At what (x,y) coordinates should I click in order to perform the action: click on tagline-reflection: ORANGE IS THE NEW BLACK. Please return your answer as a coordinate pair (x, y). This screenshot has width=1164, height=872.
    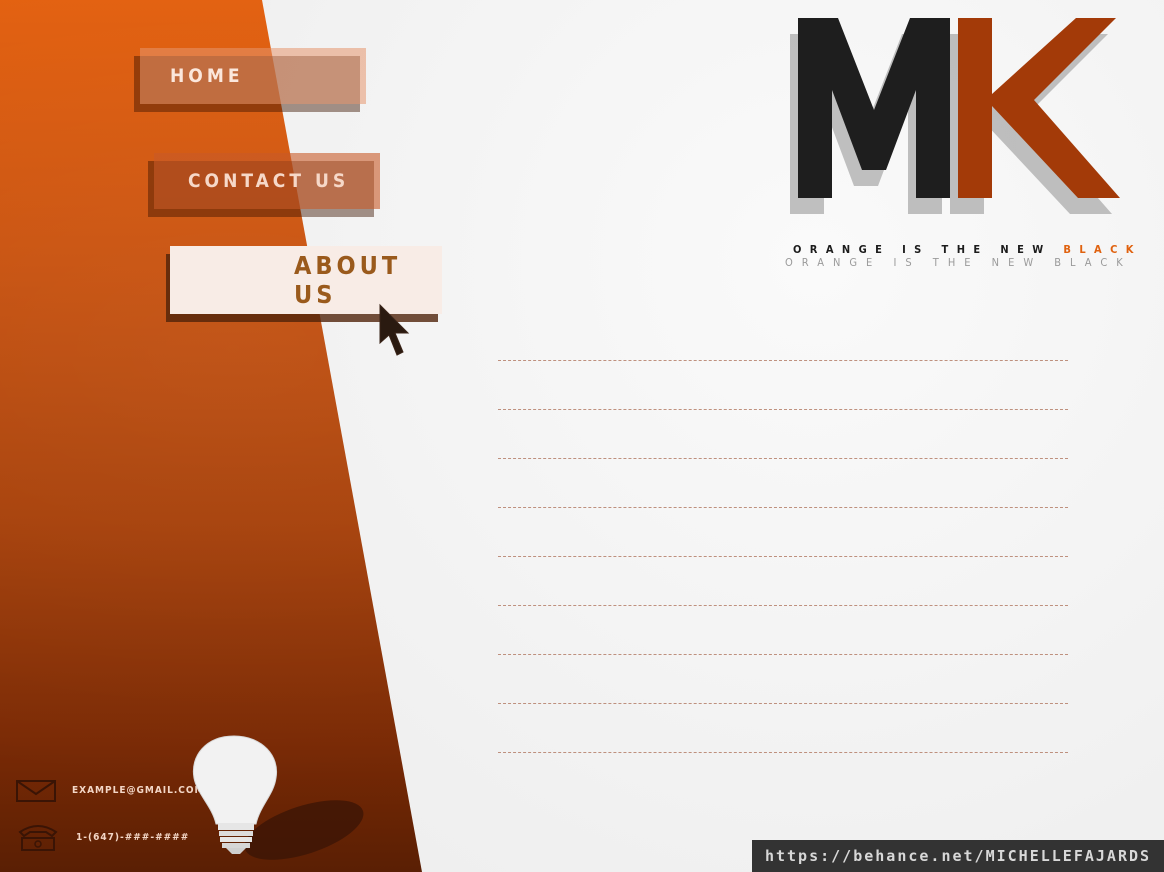
    Looking at the image, I should click on (958, 262).